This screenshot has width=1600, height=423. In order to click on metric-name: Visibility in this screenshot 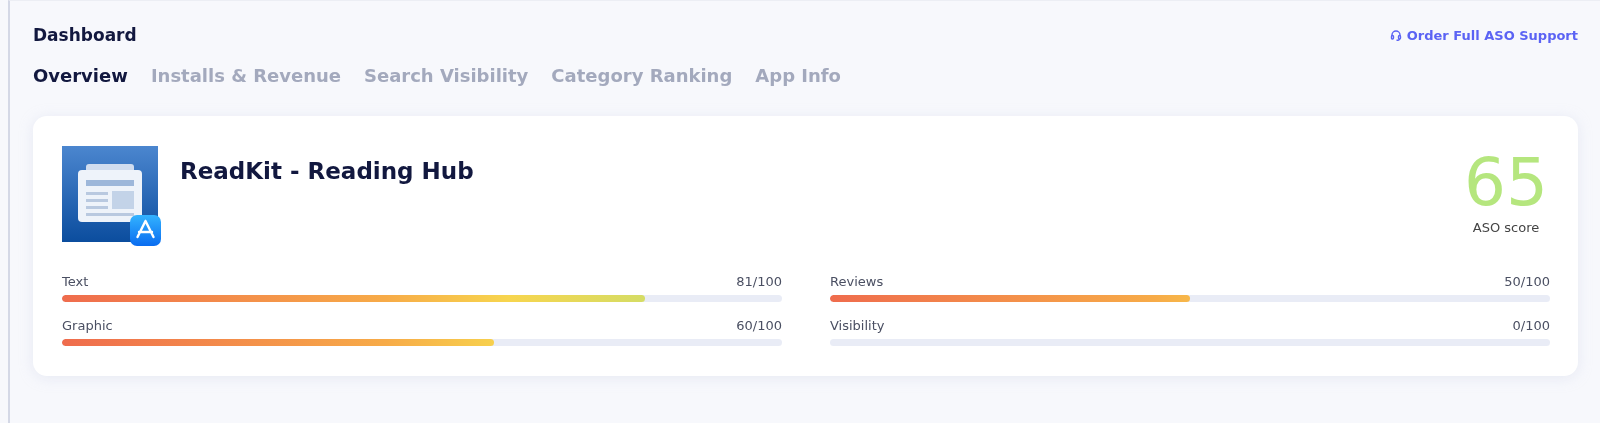, I will do `click(857, 325)`.